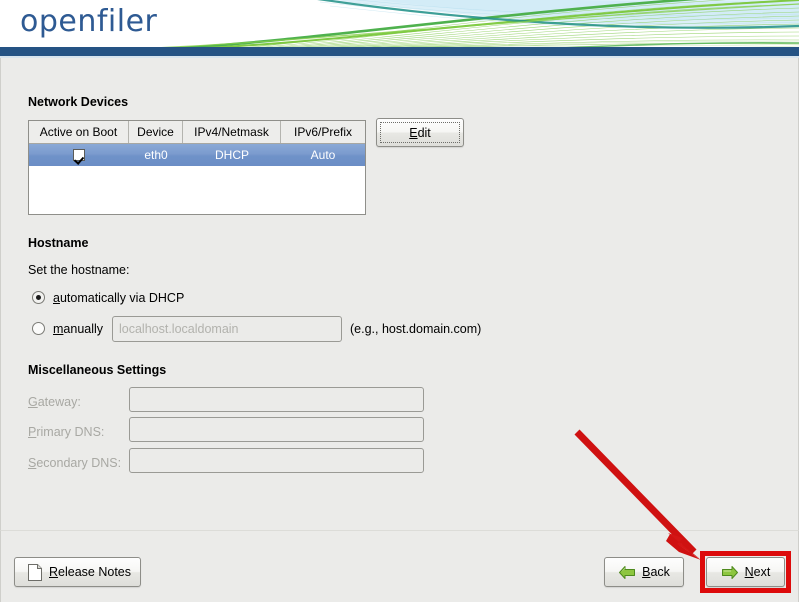  What do you see at coordinates (32, 432) in the screenshot?
I see `primary-dns-accesskey: P` at bounding box center [32, 432].